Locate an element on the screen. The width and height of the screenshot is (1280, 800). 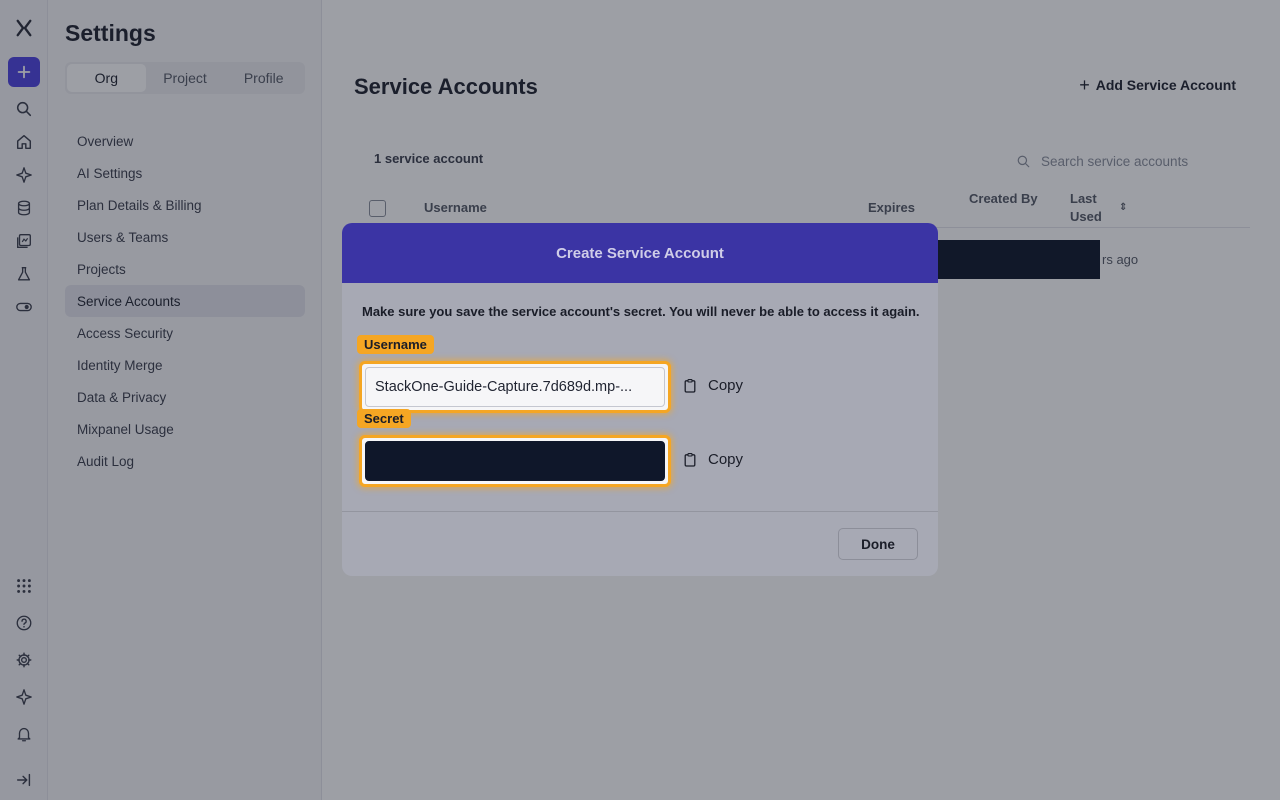
dialog-divider is located at coordinates (640, 511).